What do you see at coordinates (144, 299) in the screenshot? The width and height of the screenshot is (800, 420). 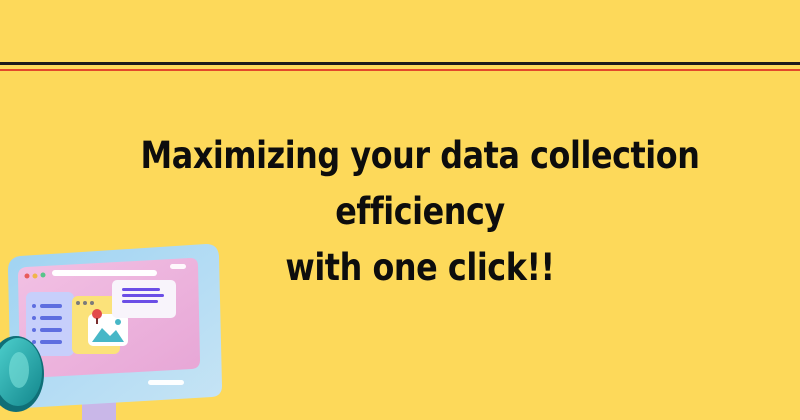 I see `text-card` at bounding box center [144, 299].